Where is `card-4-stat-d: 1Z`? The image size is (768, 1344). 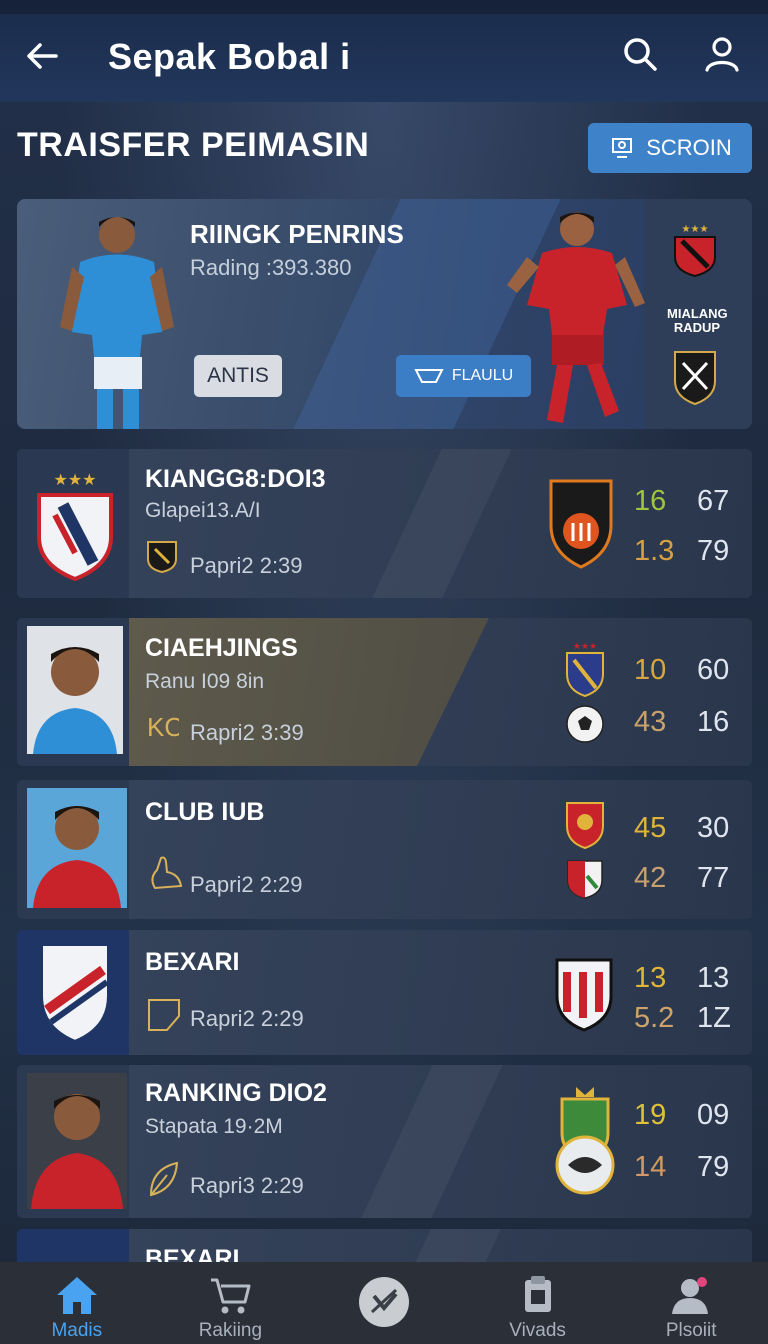 card-4-stat-d: 1Z is located at coordinates (714, 1018).